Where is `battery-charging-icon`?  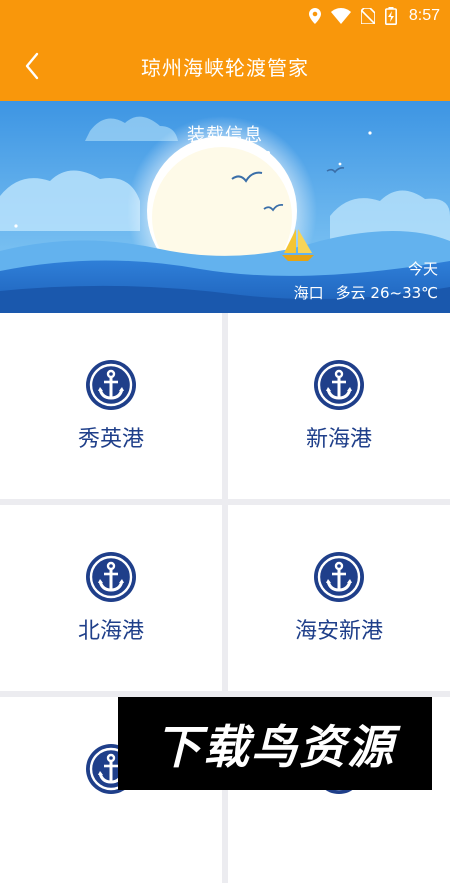 battery-charging-icon is located at coordinates (390, 16).